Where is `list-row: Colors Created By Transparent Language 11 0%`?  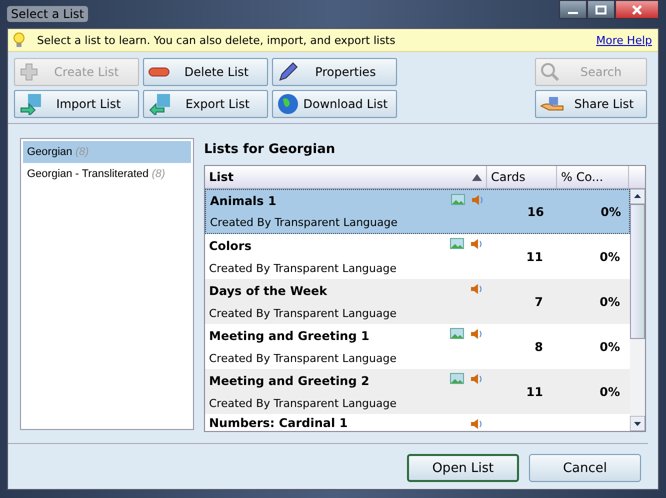
list-row: Colors Created By Transparent Language 11 0% is located at coordinates (417, 256).